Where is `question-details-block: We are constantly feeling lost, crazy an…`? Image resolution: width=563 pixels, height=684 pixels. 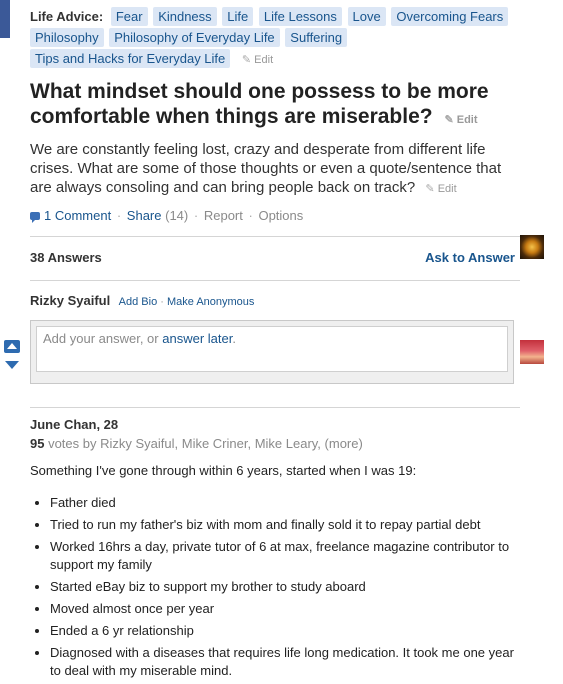 question-details-block: We are constantly feeling lost, crazy an… is located at coordinates (275, 169).